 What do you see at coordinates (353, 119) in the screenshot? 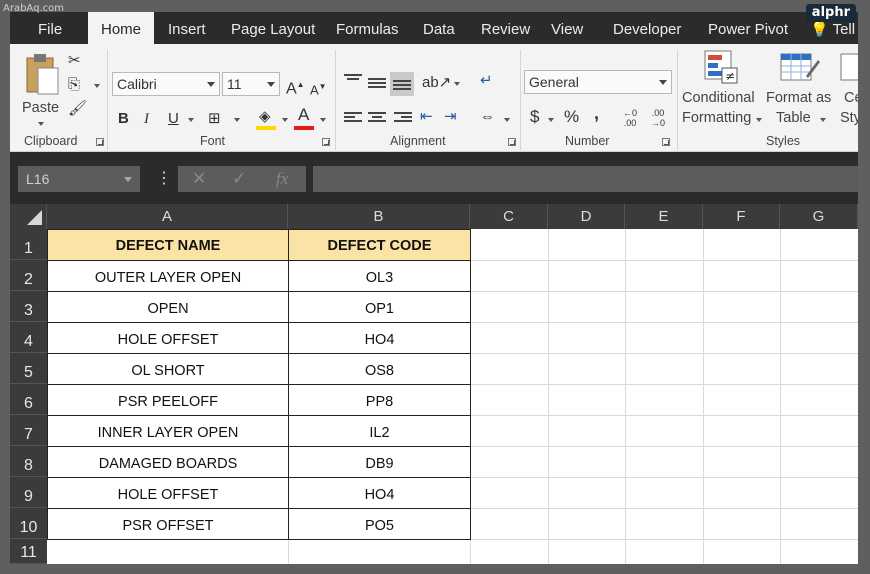
I see `align-left-icon` at bounding box center [353, 119].